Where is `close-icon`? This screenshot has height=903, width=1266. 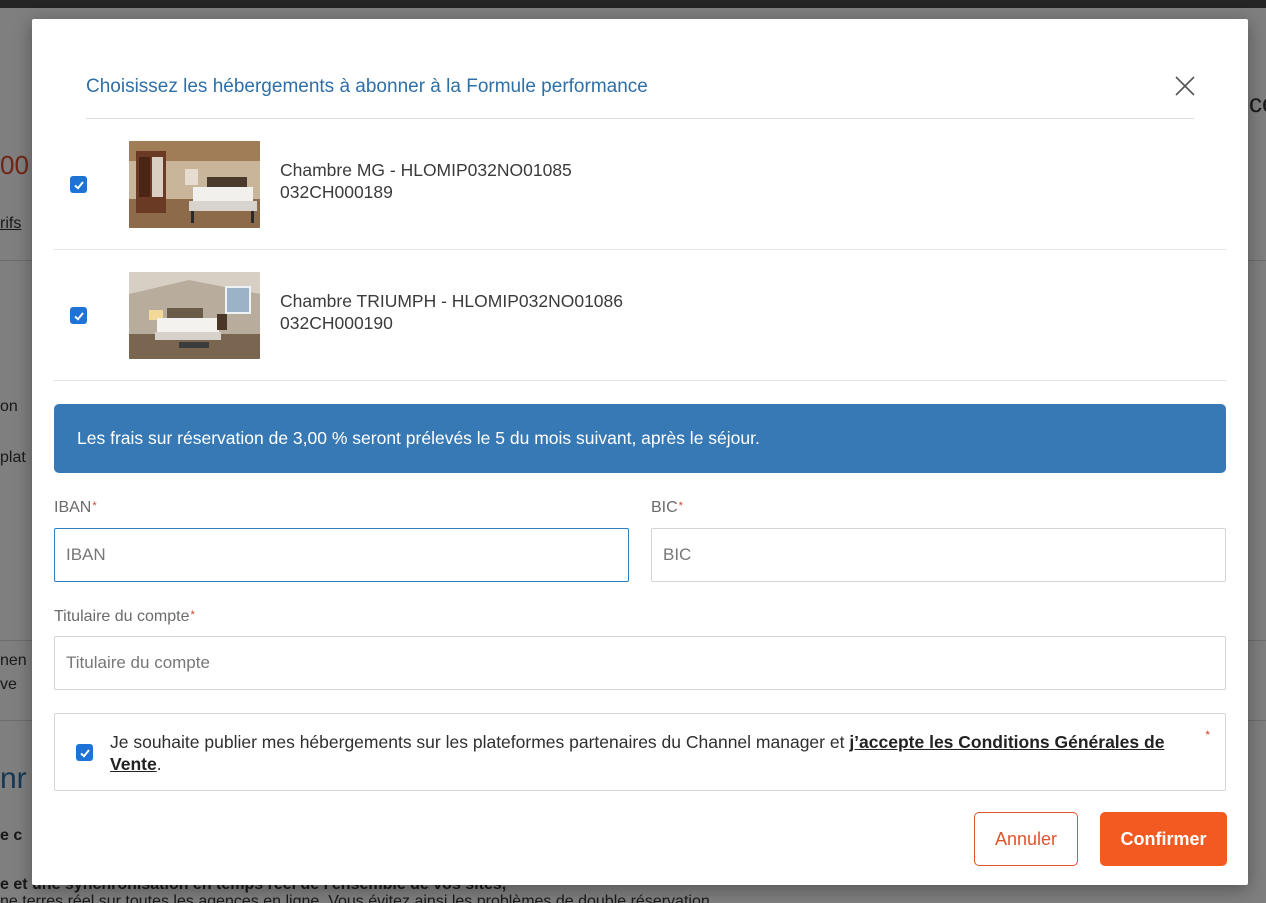 close-icon is located at coordinates (1185, 86).